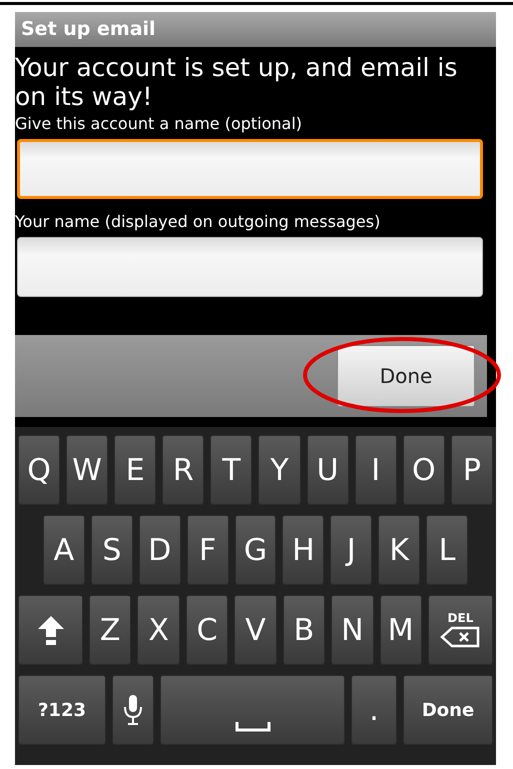 The image size is (513, 769). What do you see at coordinates (39, 470) in the screenshot?
I see `keyboard-key: Q` at bounding box center [39, 470].